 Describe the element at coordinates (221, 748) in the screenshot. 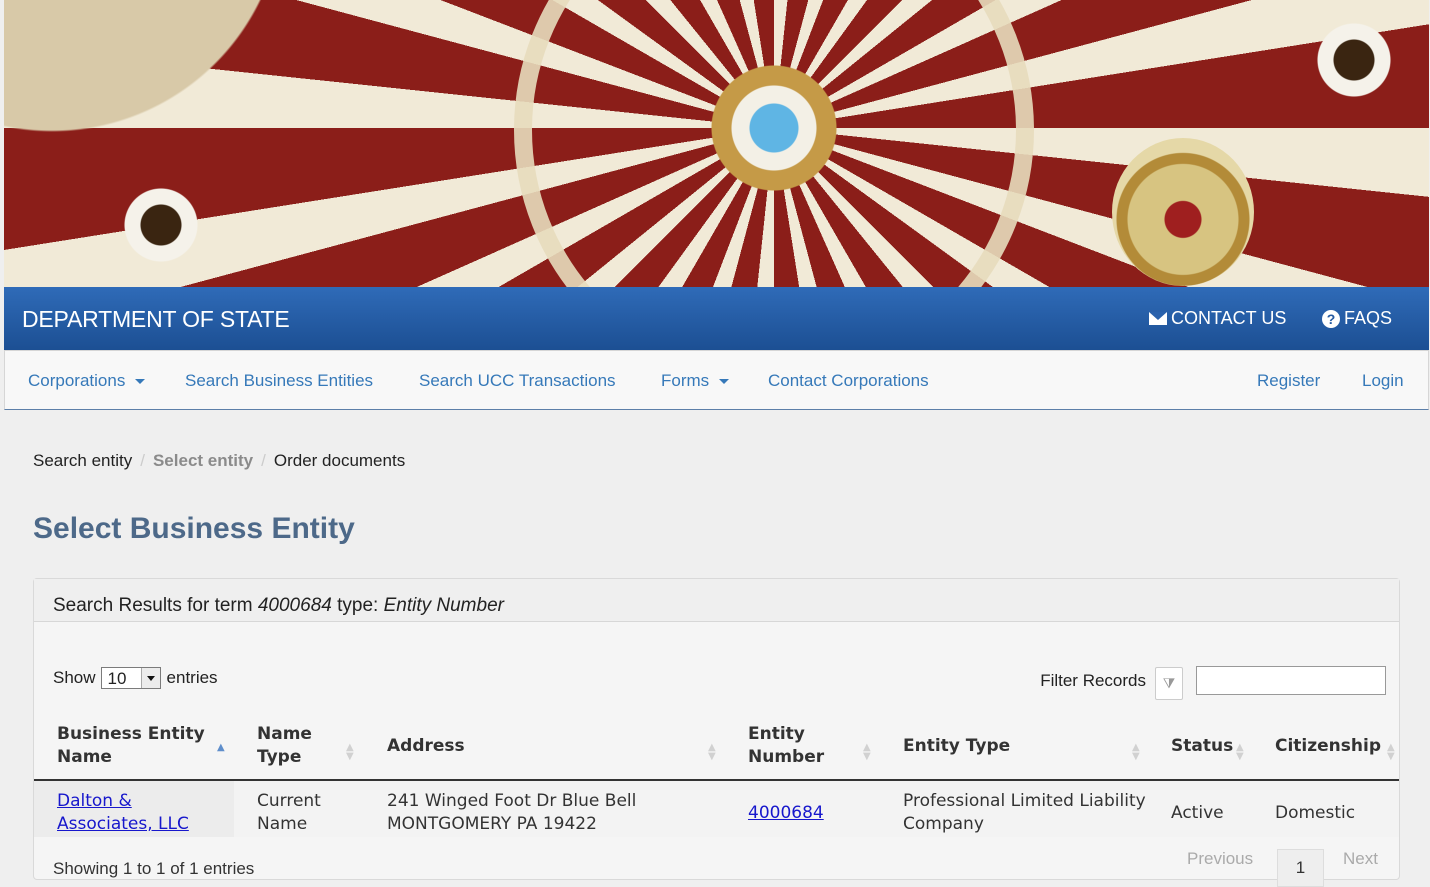

I see `sort-ascending-icon: ▲` at that location.